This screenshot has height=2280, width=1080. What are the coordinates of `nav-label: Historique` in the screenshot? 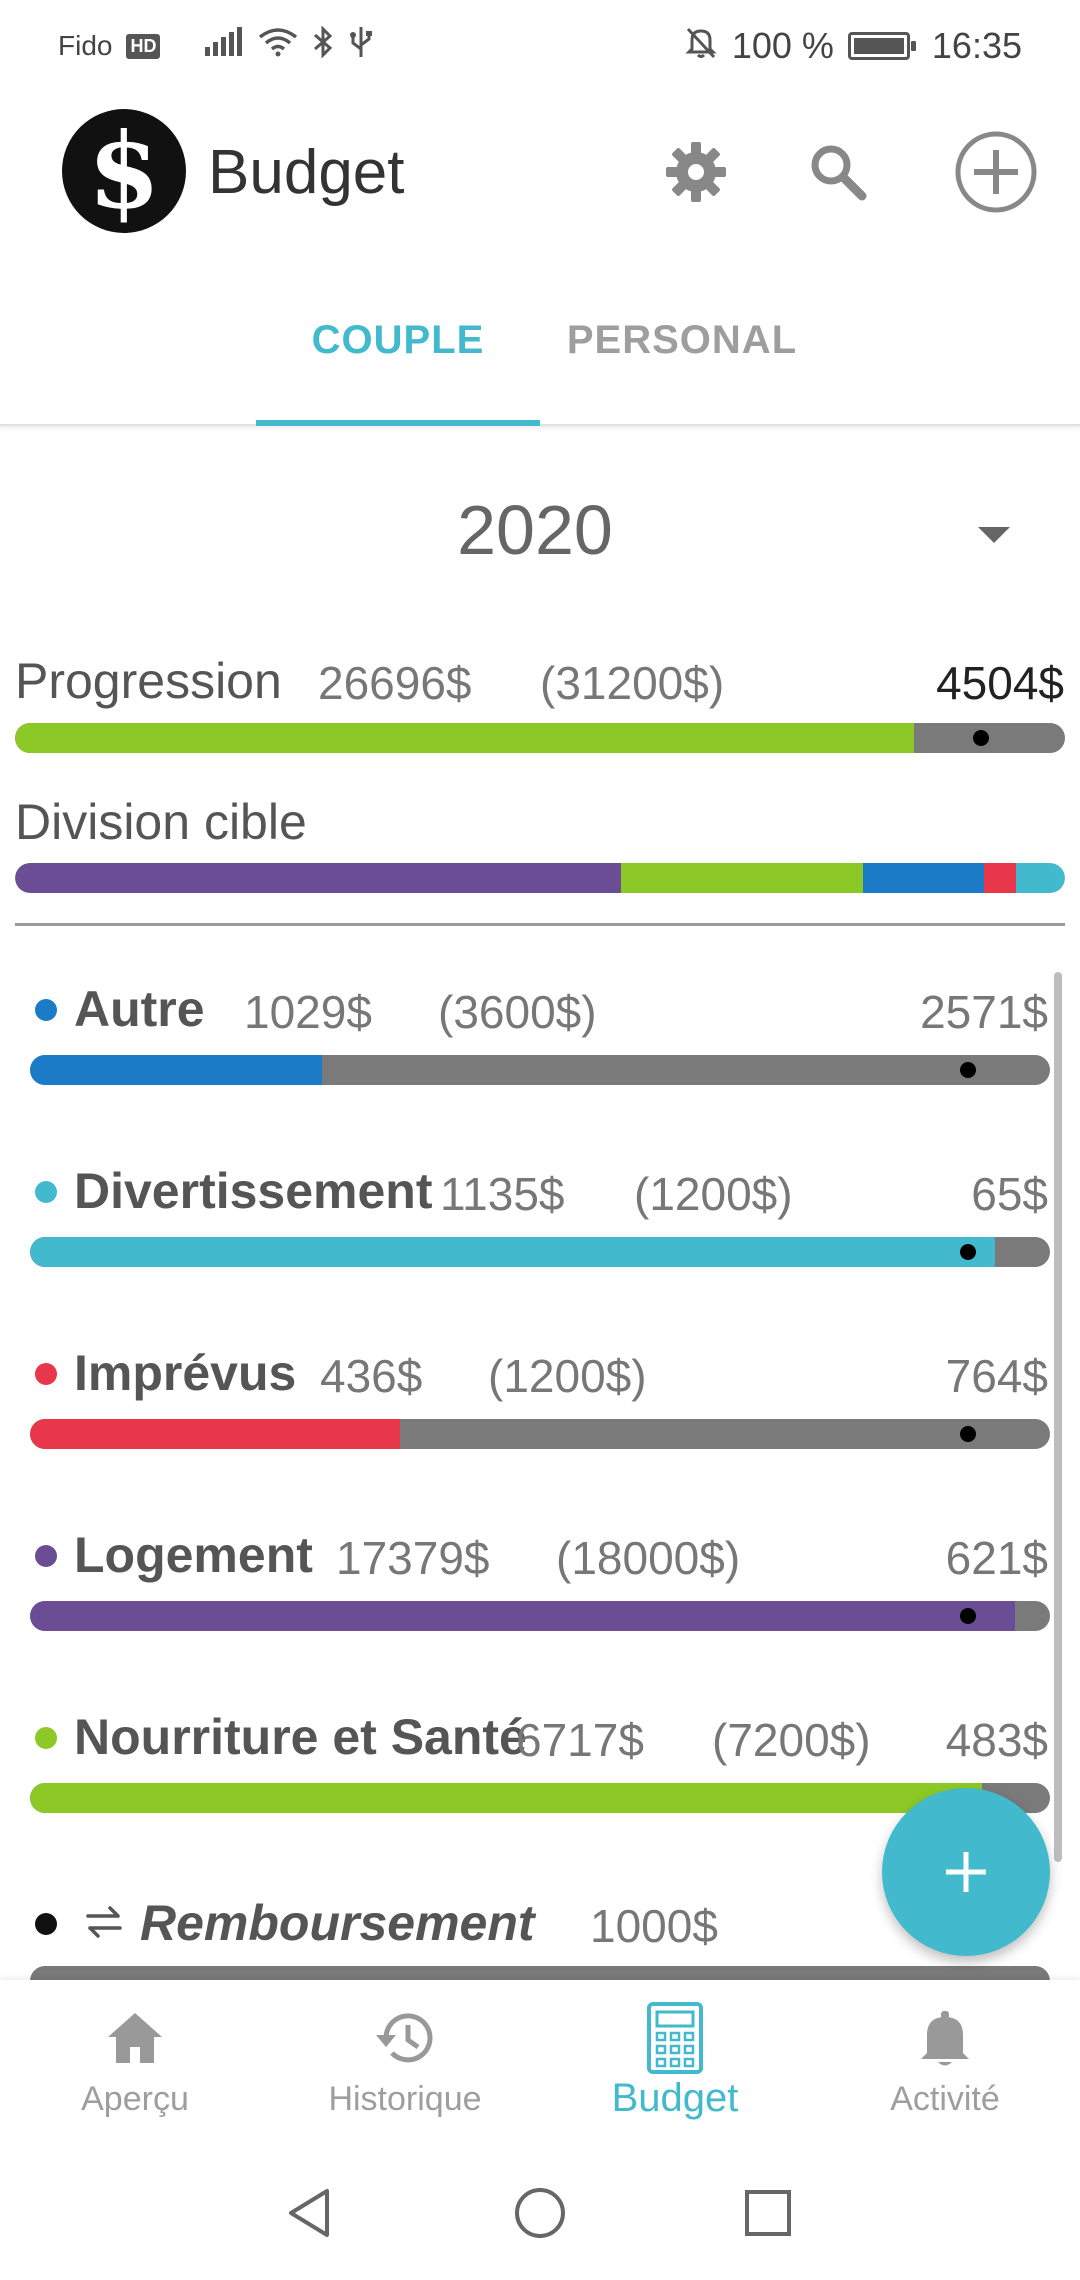 It's located at (405, 2099).